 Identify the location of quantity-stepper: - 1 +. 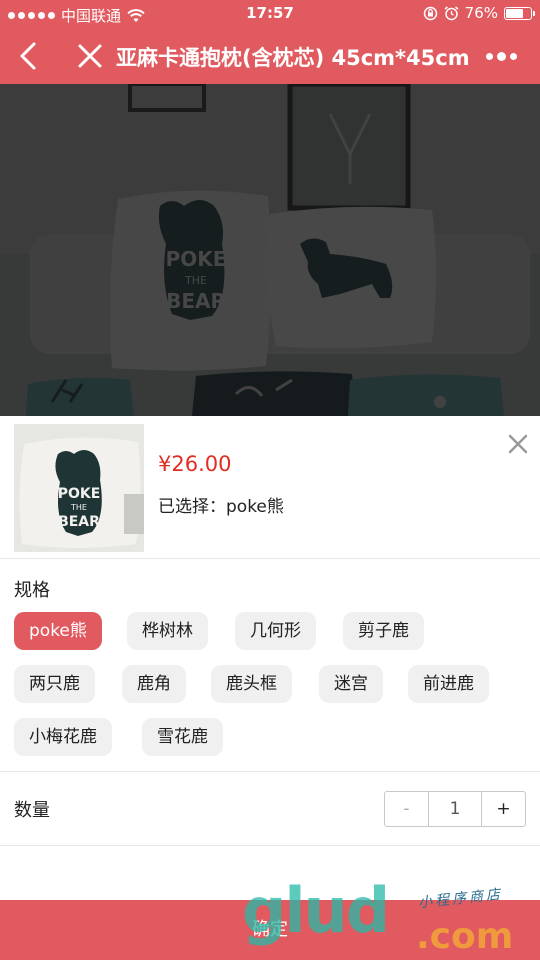
(455, 809).